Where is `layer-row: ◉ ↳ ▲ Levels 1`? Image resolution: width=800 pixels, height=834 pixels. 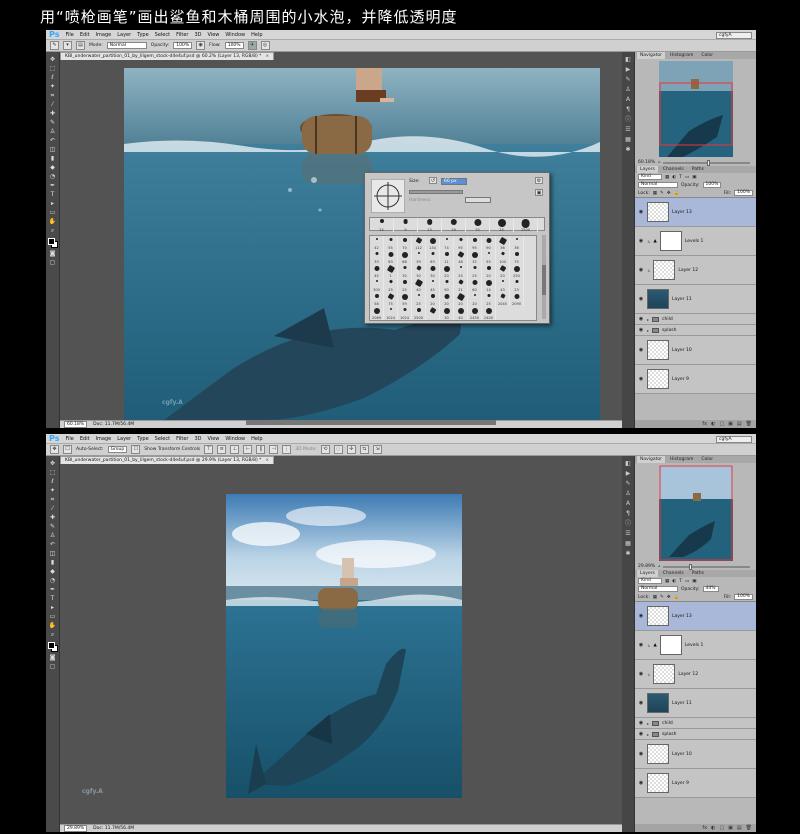
layer-row: ◉ ↳ ▲ Levels 1 is located at coordinates (695, 241).